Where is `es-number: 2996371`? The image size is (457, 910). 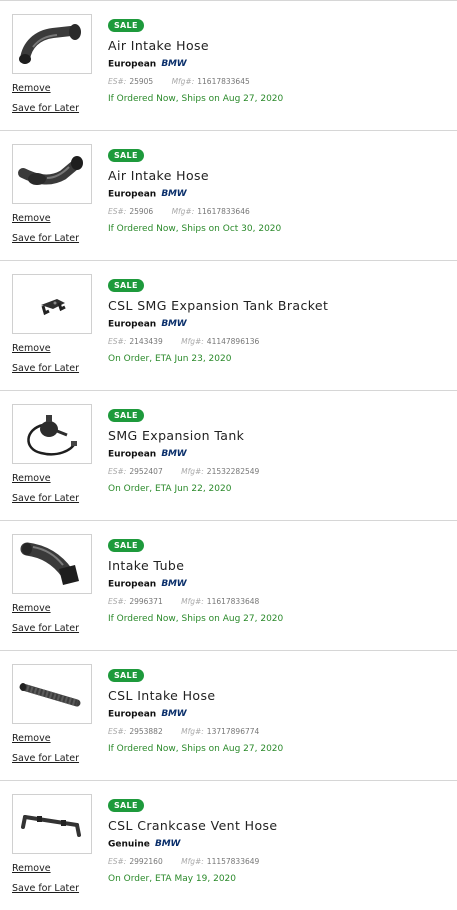 es-number: 2996371 is located at coordinates (146, 601).